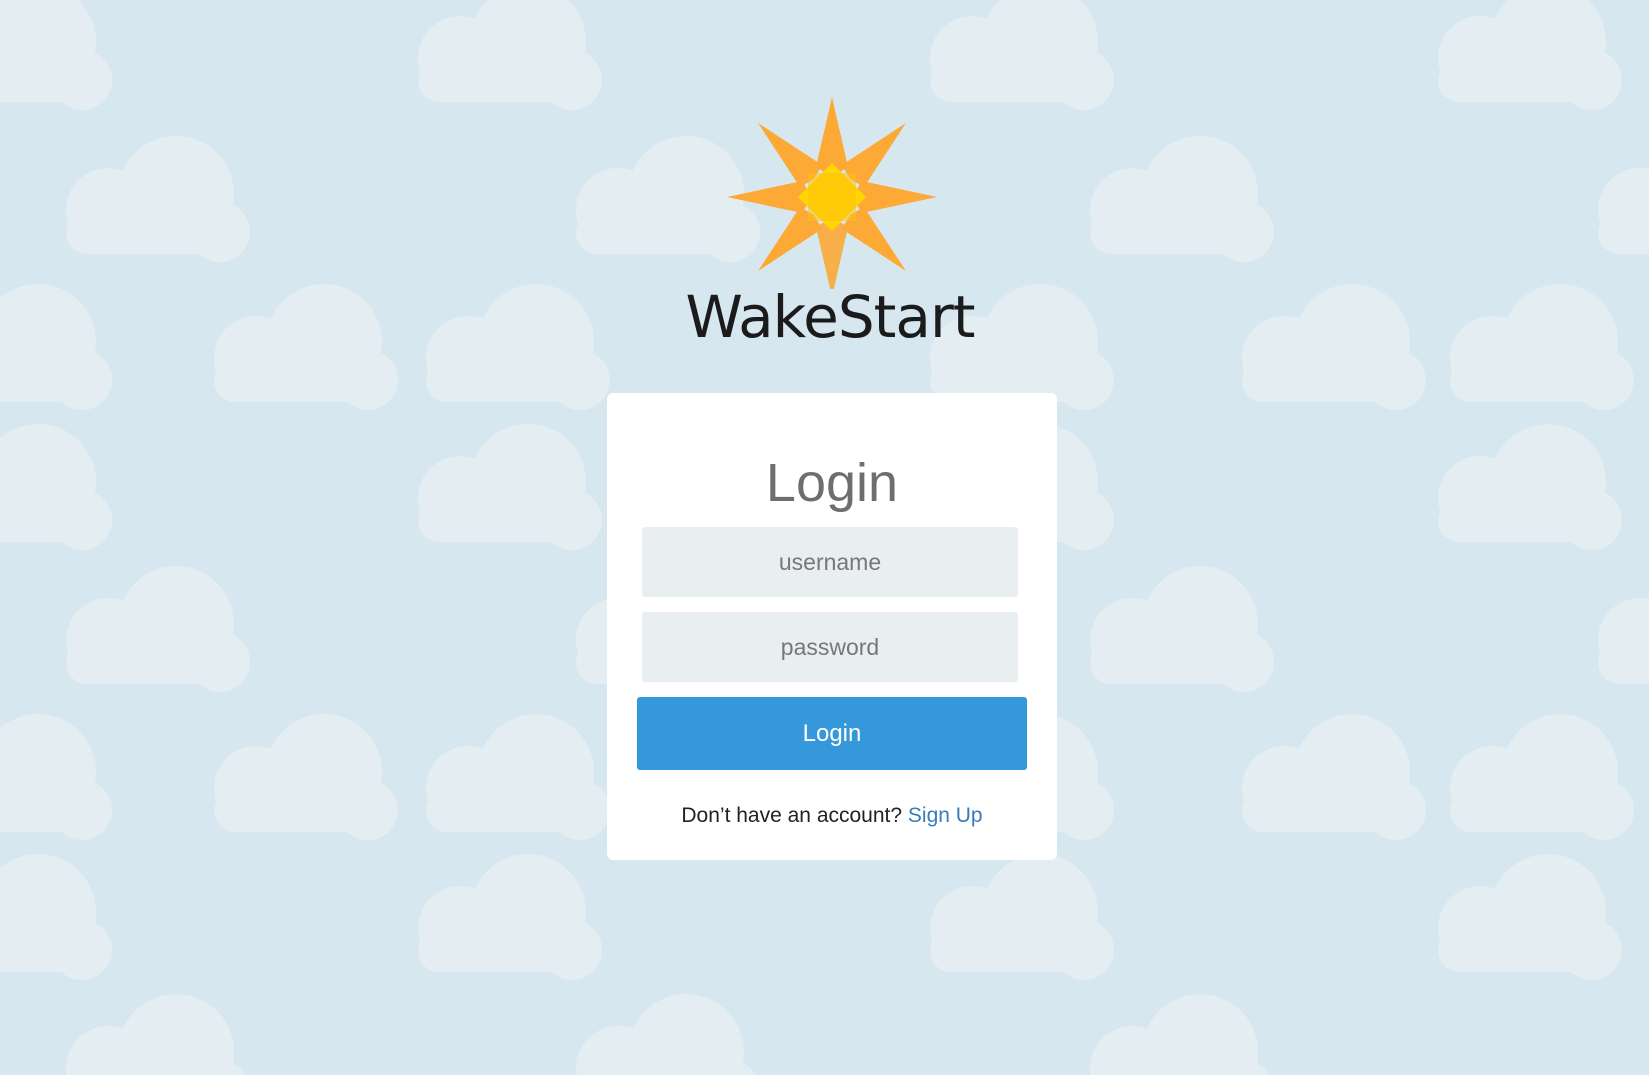 This screenshot has width=1649, height=1075. What do you see at coordinates (830, 647) in the screenshot?
I see `password-input` at bounding box center [830, 647].